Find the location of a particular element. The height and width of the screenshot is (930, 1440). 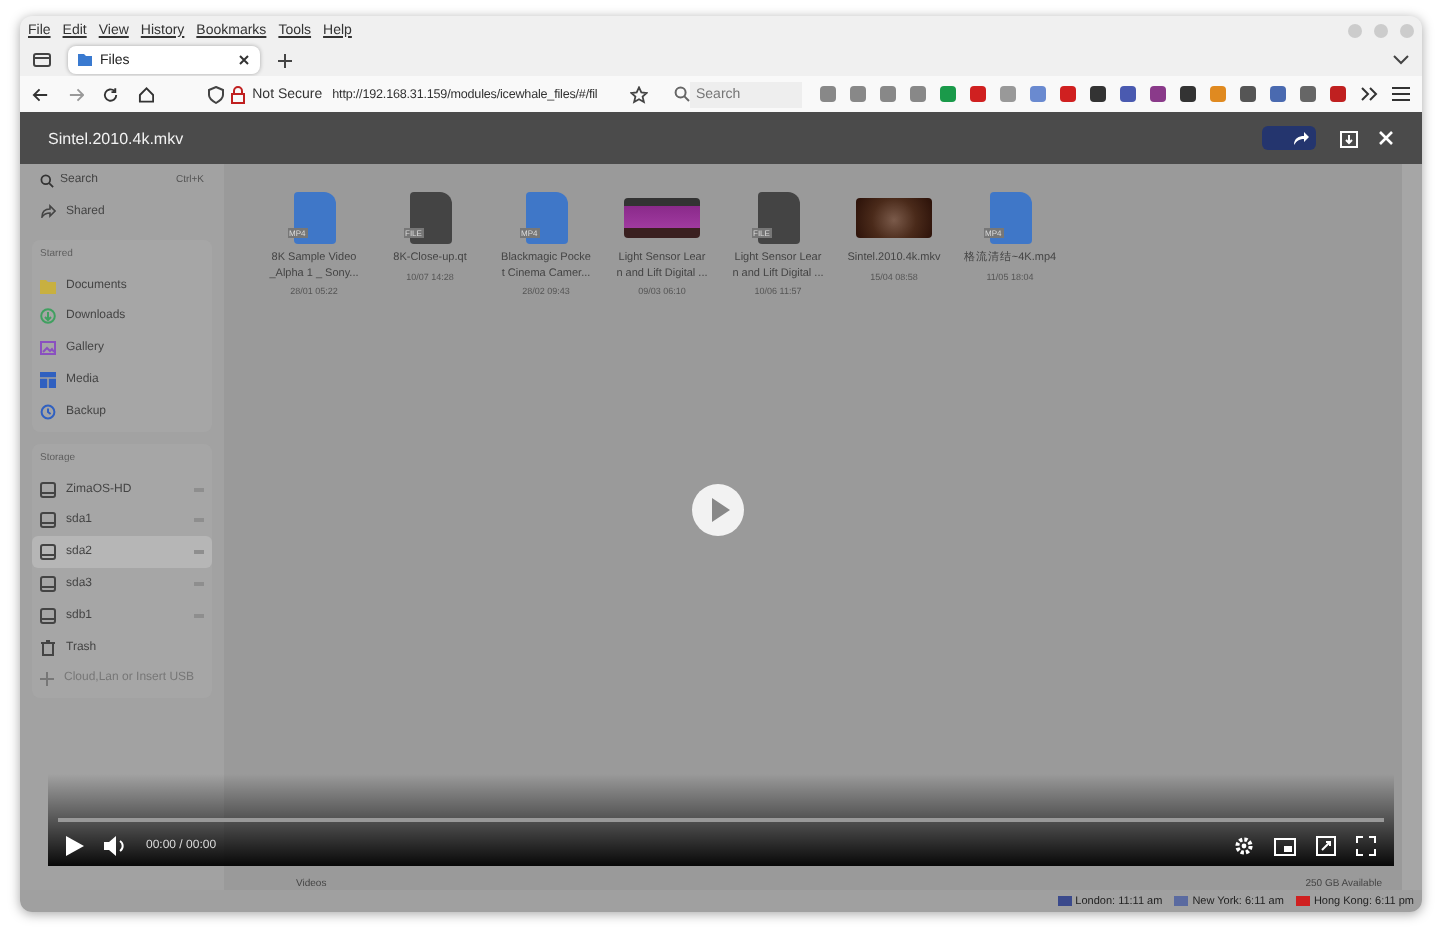

share-button is located at coordinates (1289, 138).